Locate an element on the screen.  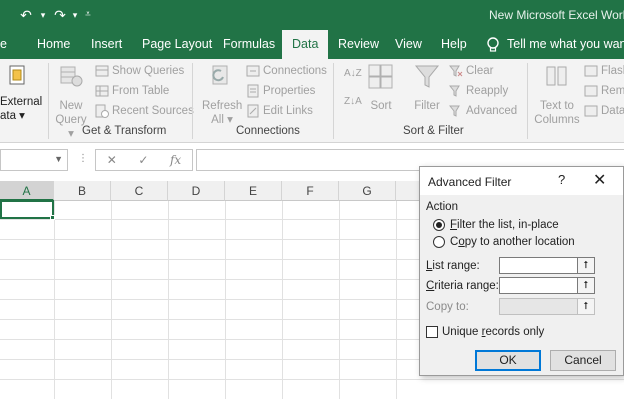
get-external-data-button: External ata ▾ is located at coordinates (21, 93).